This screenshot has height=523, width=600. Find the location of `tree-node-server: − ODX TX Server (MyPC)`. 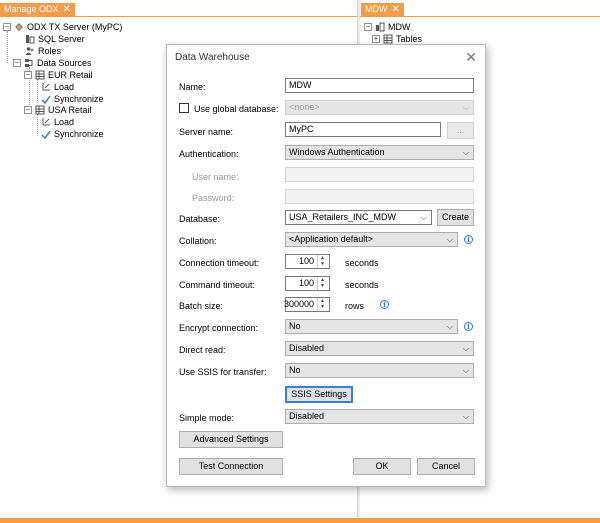

tree-node-server: − ODX TX Server (MyPC) is located at coordinates (62, 27).